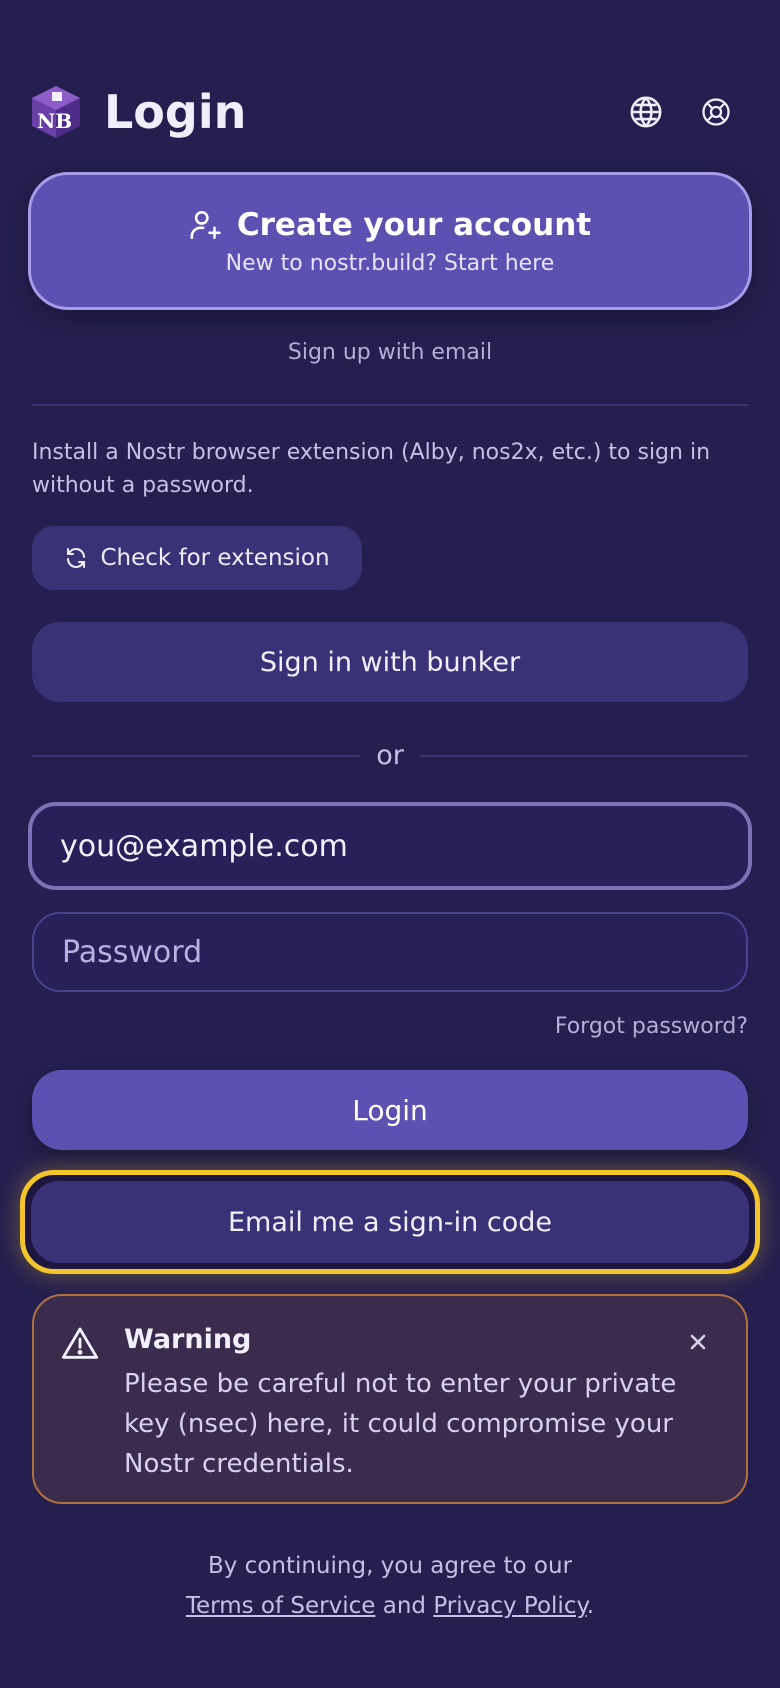 The width and height of the screenshot is (780, 1688). Describe the element at coordinates (390, 112) in the screenshot. I see `header: NB Login` at that location.